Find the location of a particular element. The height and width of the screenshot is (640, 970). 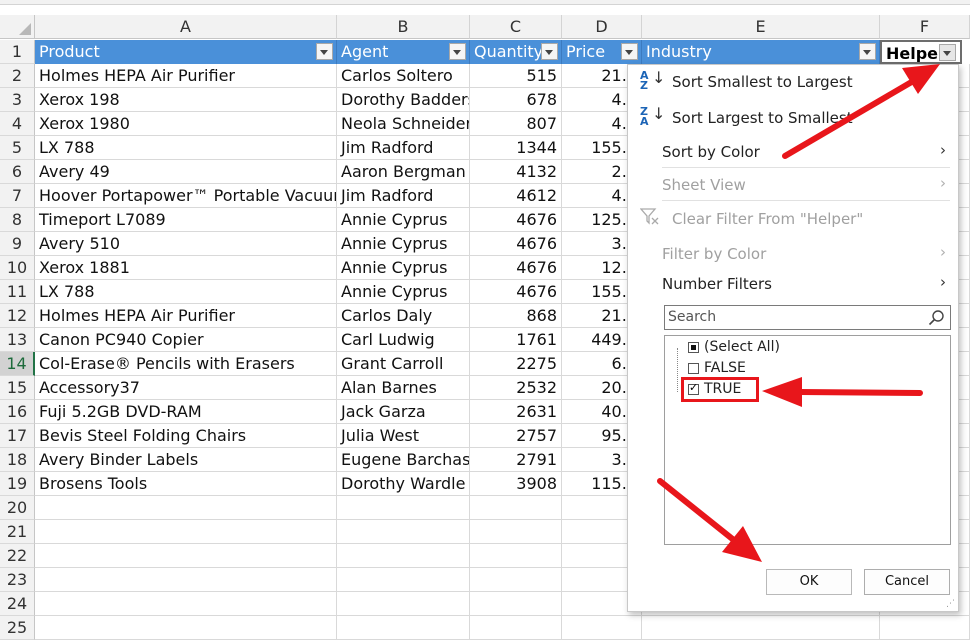

table-cell: Holmes HEPA Air Purifier is located at coordinates (186, 316).